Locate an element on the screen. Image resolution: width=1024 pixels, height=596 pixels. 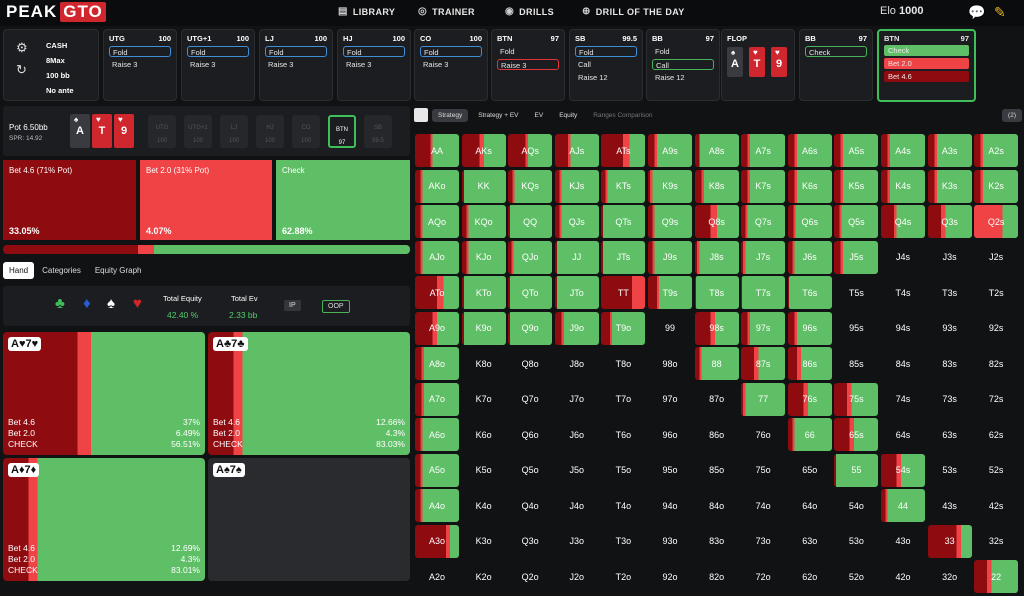
range-cell-K2o: K2o is located at coordinates (483, 576).